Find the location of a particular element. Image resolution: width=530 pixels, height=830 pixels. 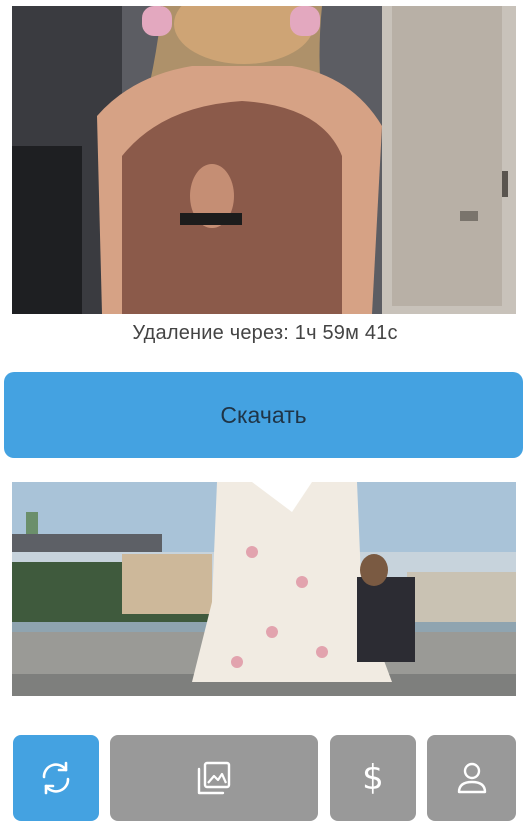

deletion-timer: Удаление через: 1ч 59м 41с is located at coordinates (265, 333).